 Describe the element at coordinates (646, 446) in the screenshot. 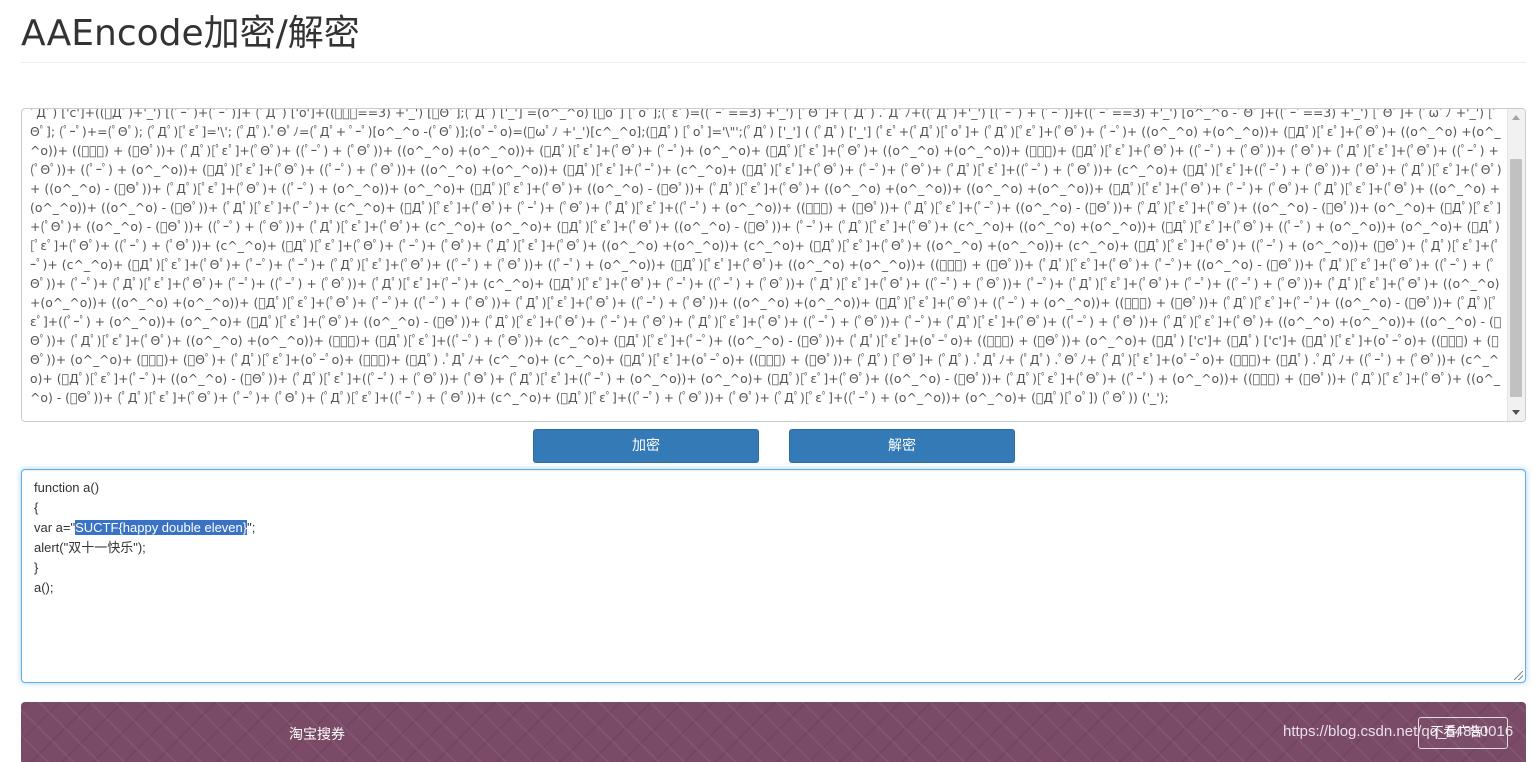

I see `encrypt-button: 加密` at that location.